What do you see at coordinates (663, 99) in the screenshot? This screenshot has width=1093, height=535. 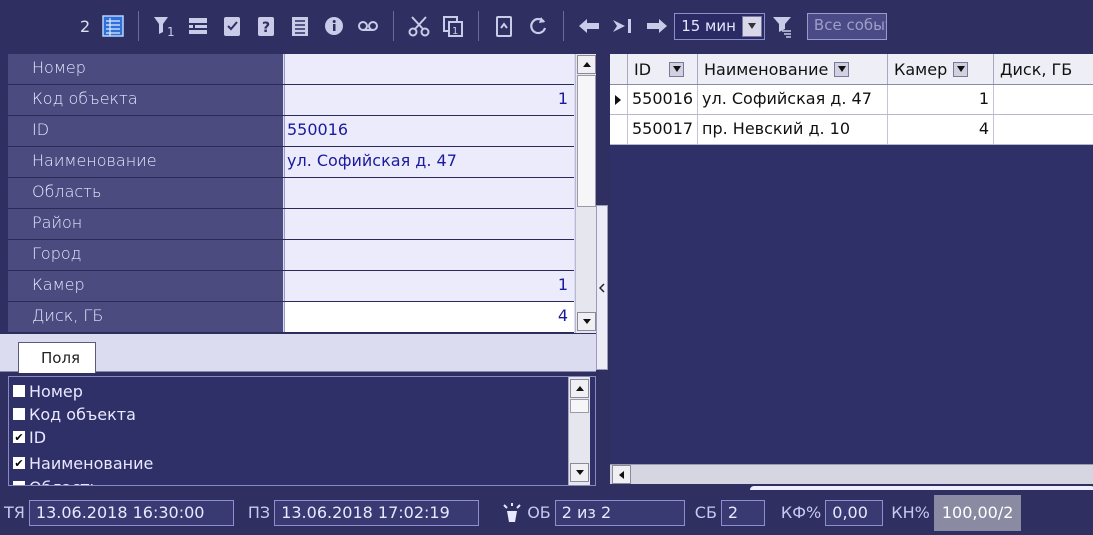 I see `cell-id: 550016` at bounding box center [663, 99].